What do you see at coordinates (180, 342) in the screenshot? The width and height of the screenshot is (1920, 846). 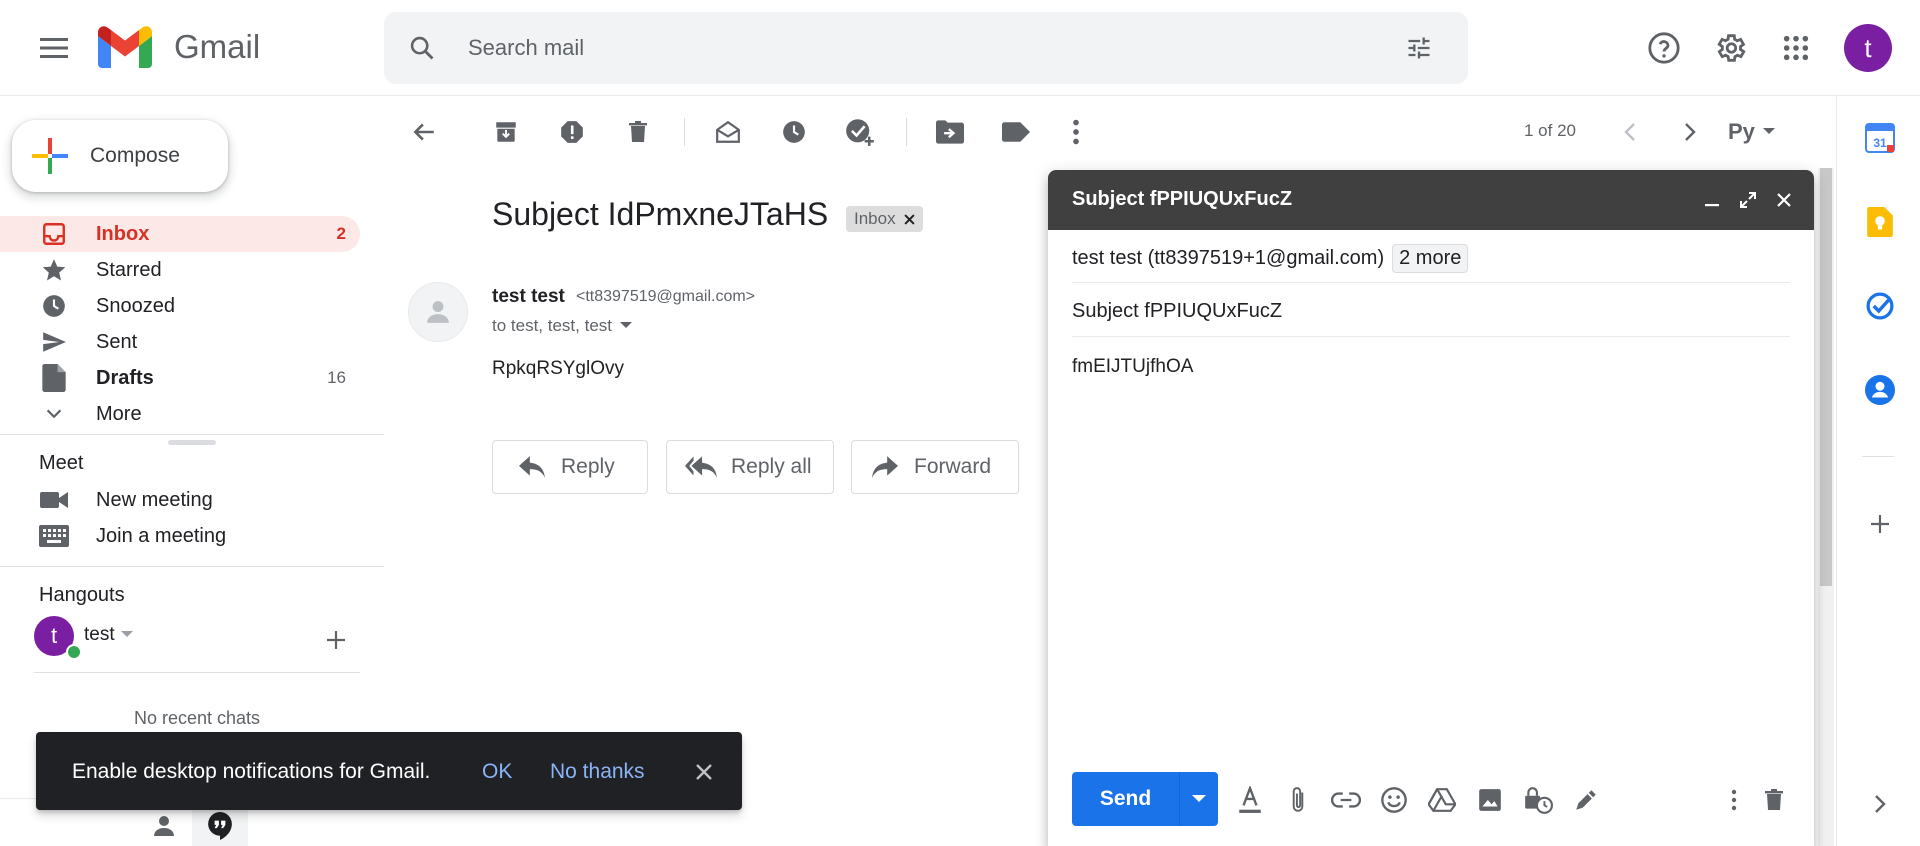 I see `sidebar-item-sent: Sent` at bounding box center [180, 342].